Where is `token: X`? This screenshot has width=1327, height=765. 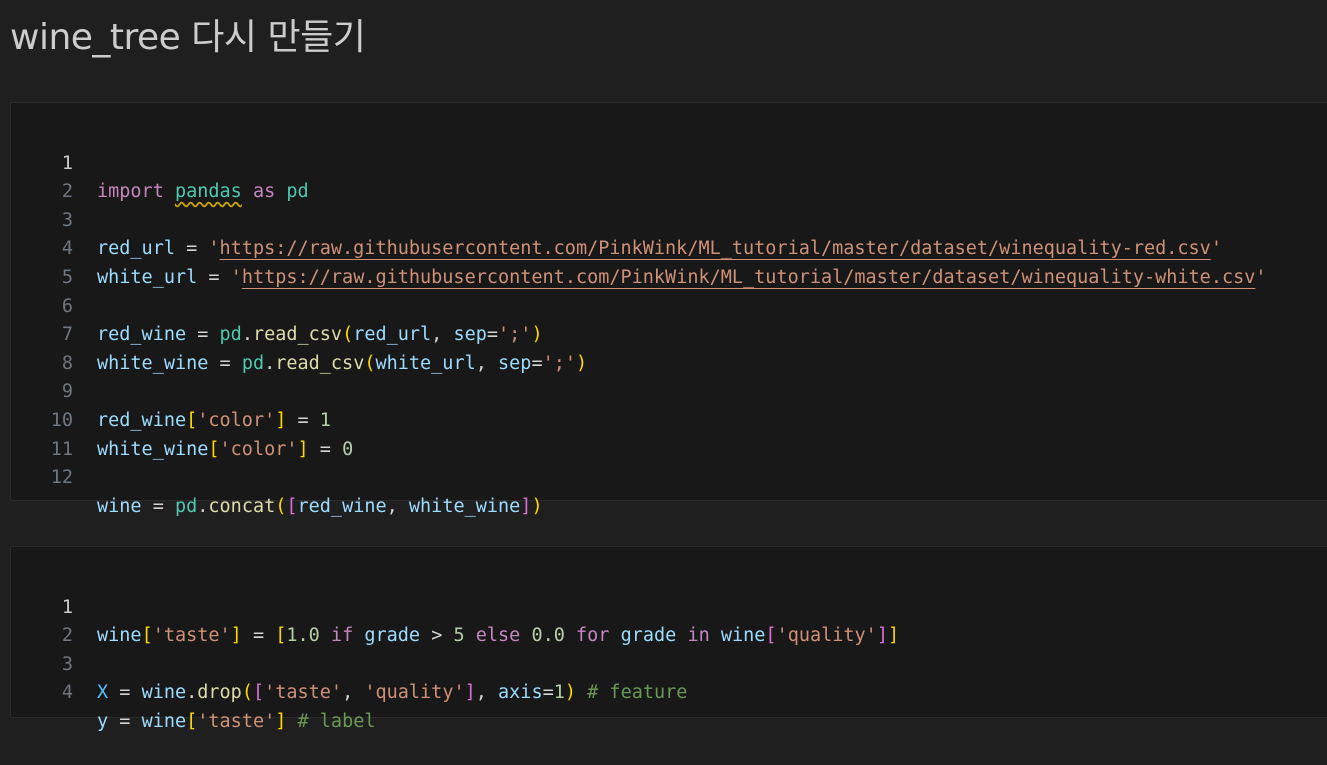 token: X is located at coordinates (103, 693).